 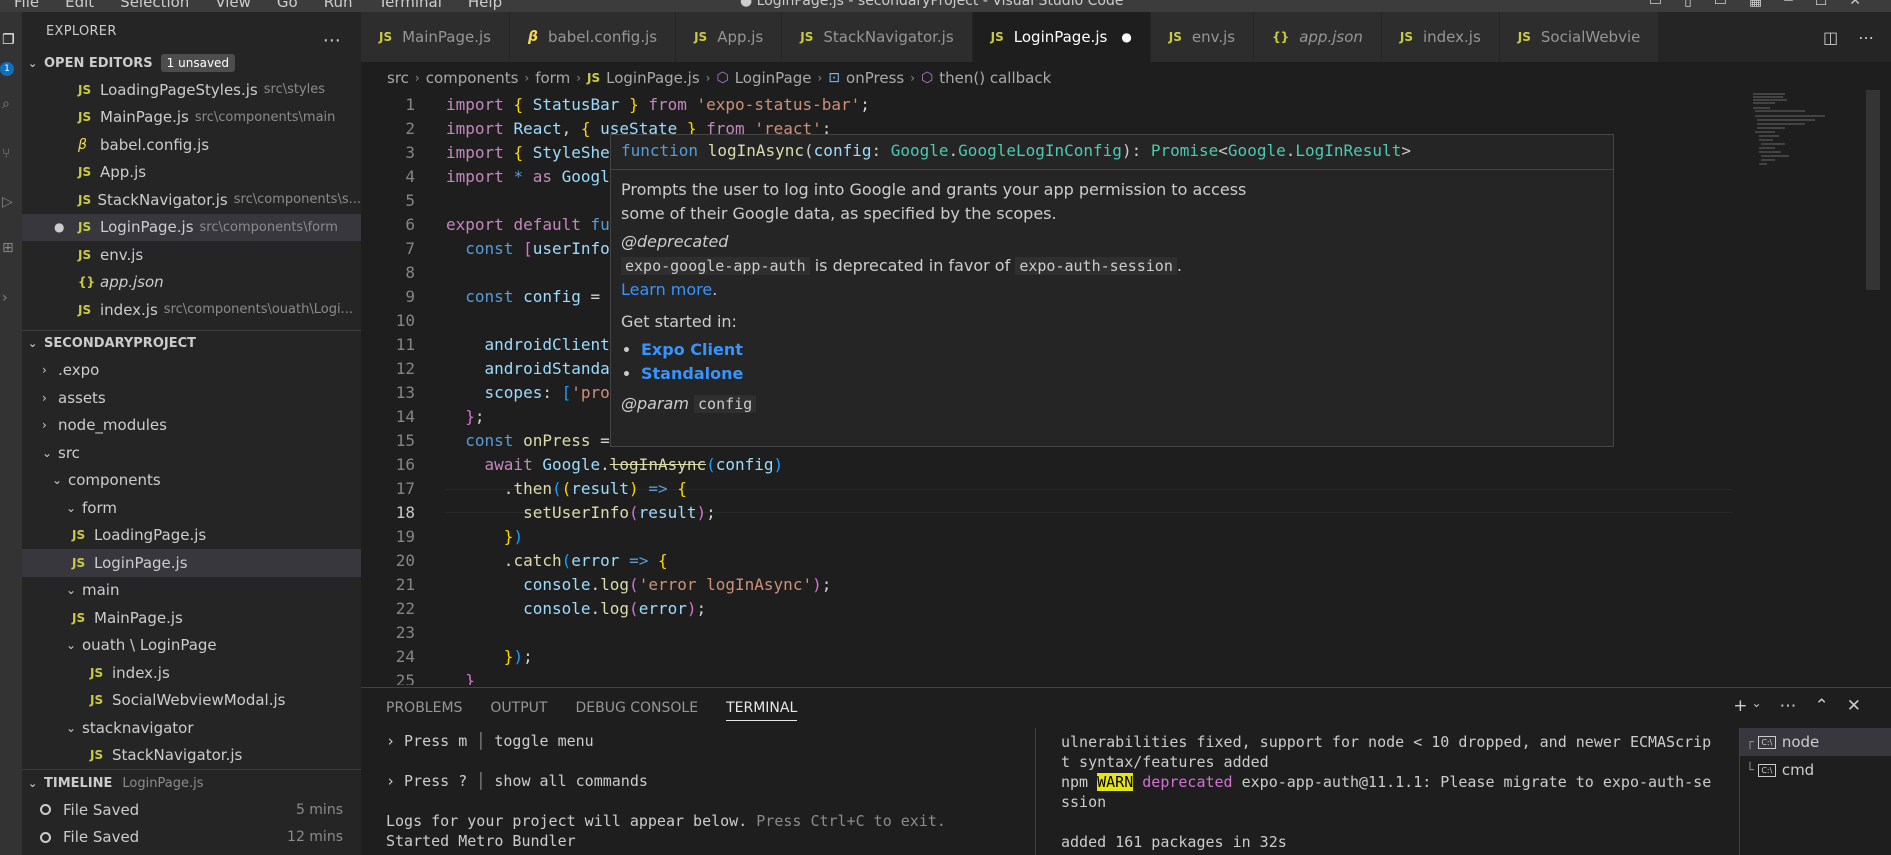 I want to click on terminal-line: ssion, so click(x=1084, y=802).